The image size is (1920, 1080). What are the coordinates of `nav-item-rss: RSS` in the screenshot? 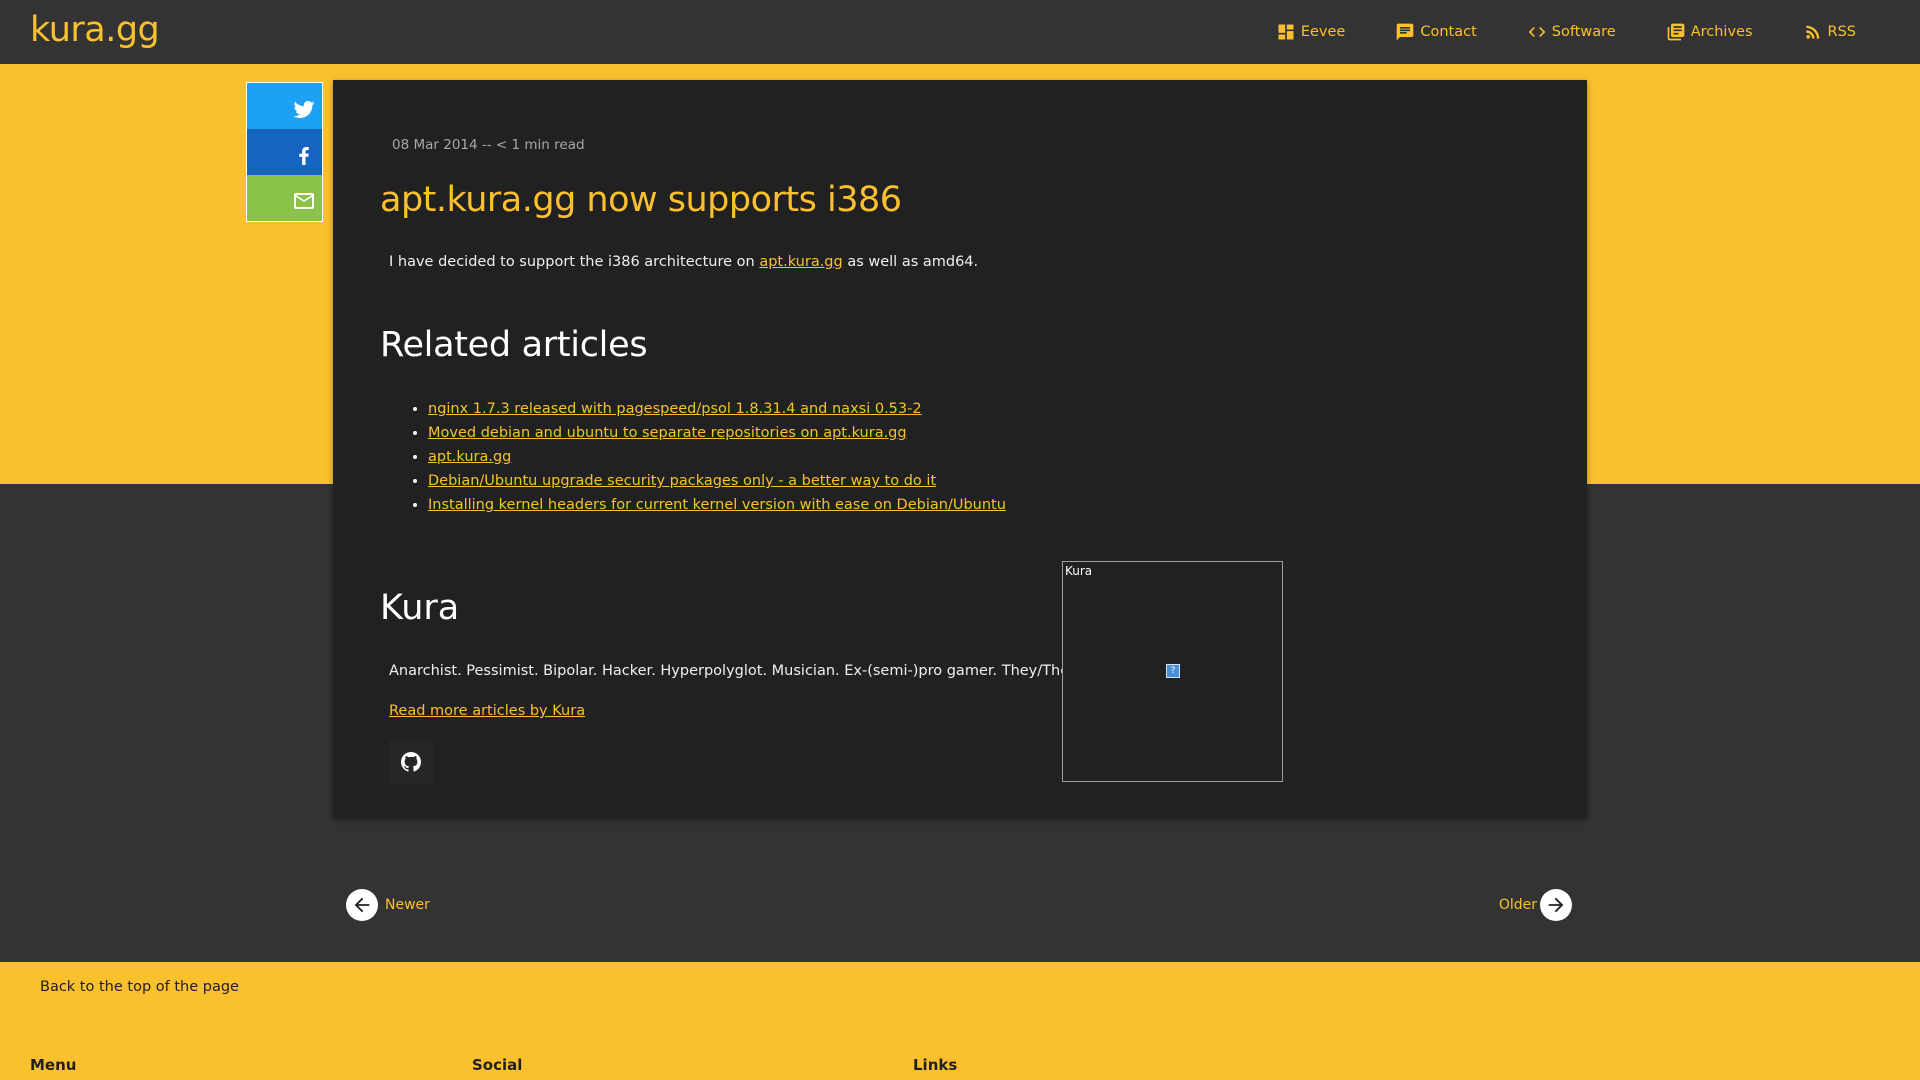 It's located at (1829, 32).